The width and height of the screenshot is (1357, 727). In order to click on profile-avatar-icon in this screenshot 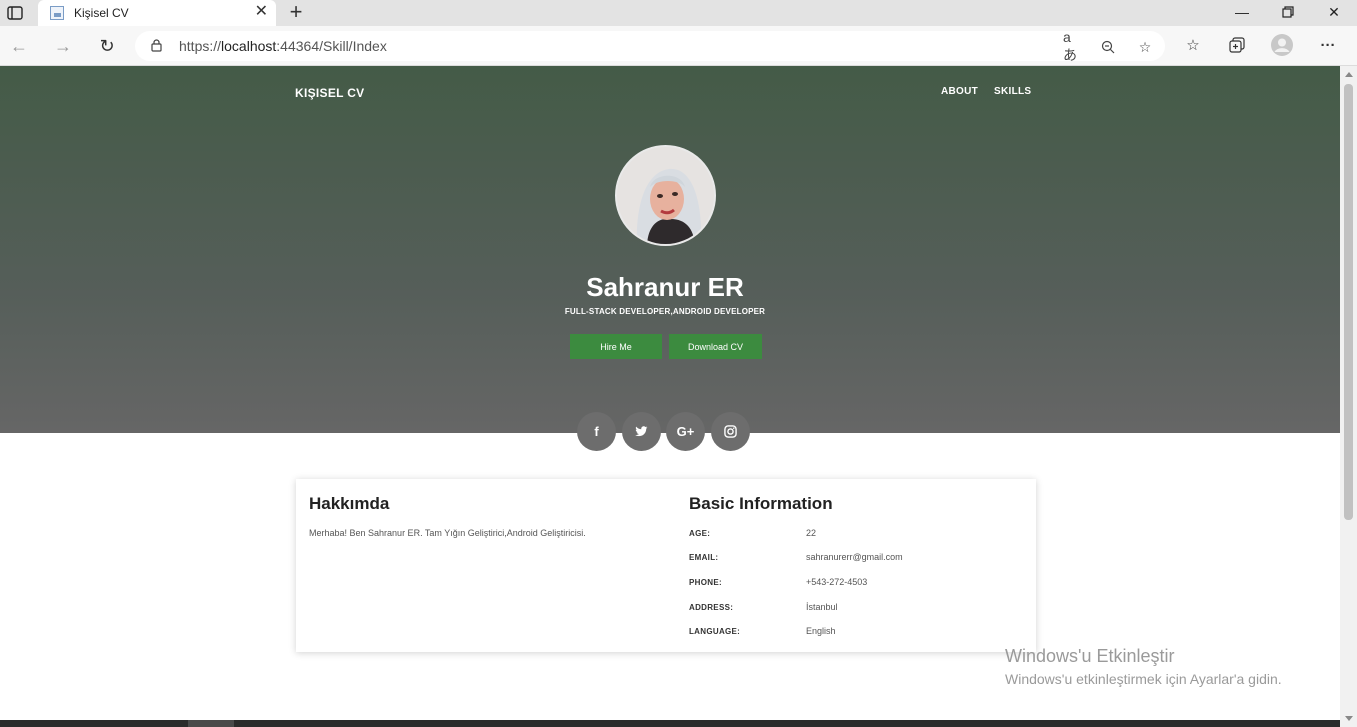, I will do `click(1282, 45)`.